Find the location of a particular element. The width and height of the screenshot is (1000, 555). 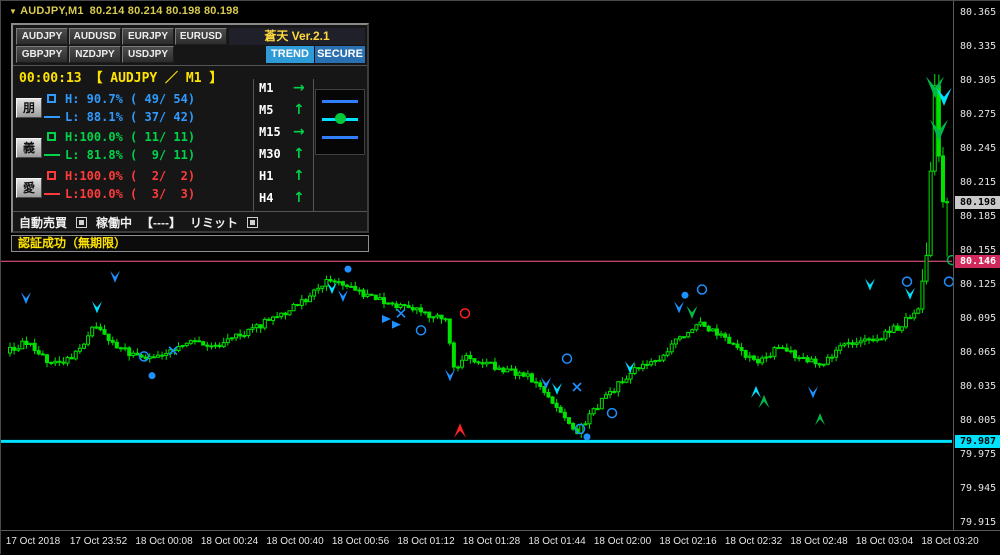

auth-status: 認証成功（無期限） is located at coordinates (190, 243).